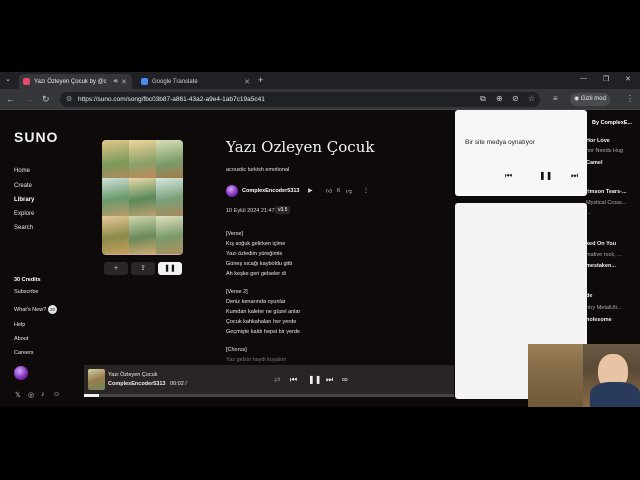  Describe the element at coordinates (237, 292) in the screenshot. I see `lyric-line: [Verse 2]` at that location.